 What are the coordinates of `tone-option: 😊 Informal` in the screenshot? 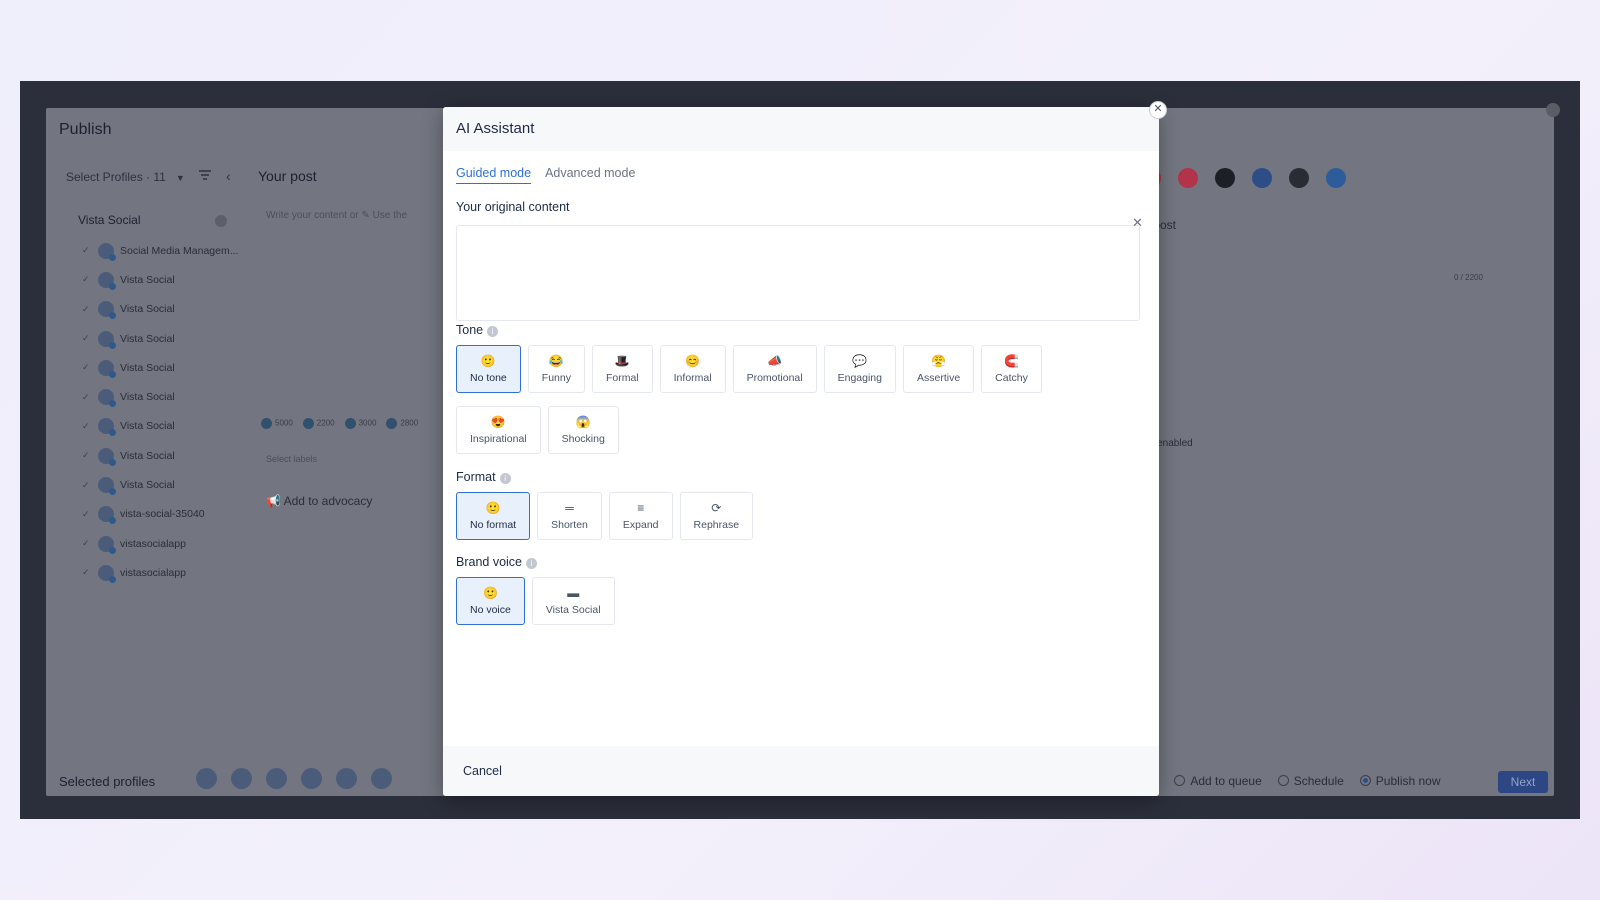 It's located at (692, 369).